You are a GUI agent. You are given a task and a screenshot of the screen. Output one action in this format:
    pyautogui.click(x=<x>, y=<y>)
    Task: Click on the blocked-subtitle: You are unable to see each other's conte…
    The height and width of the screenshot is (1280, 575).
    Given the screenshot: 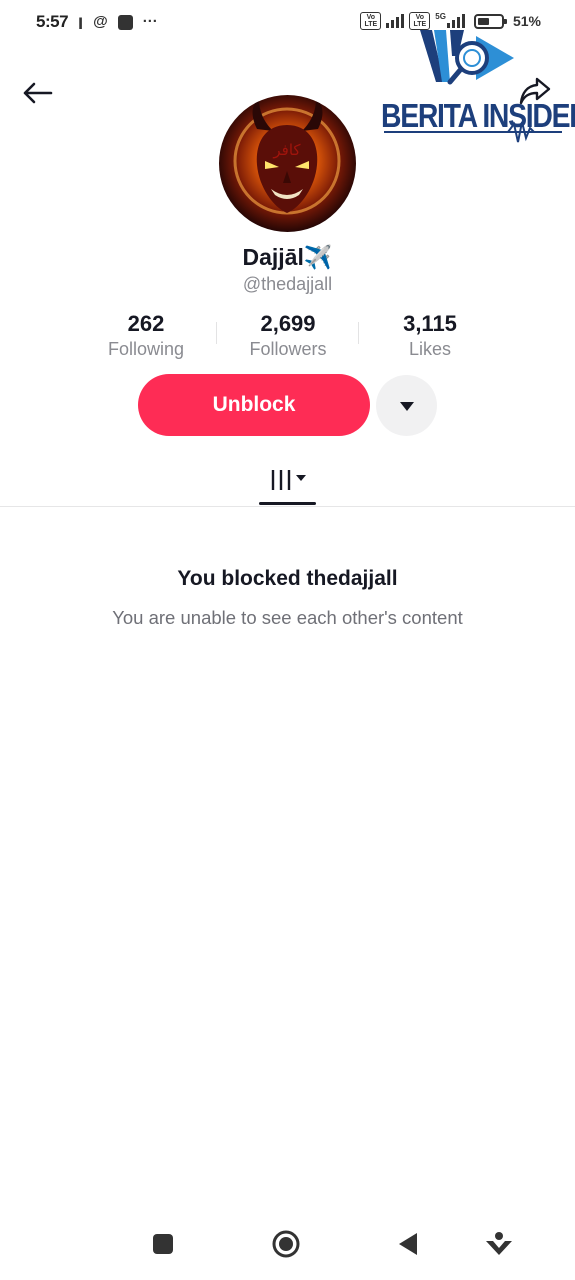 What is the action you would take?
    pyautogui.click(x=287, y=617)
    